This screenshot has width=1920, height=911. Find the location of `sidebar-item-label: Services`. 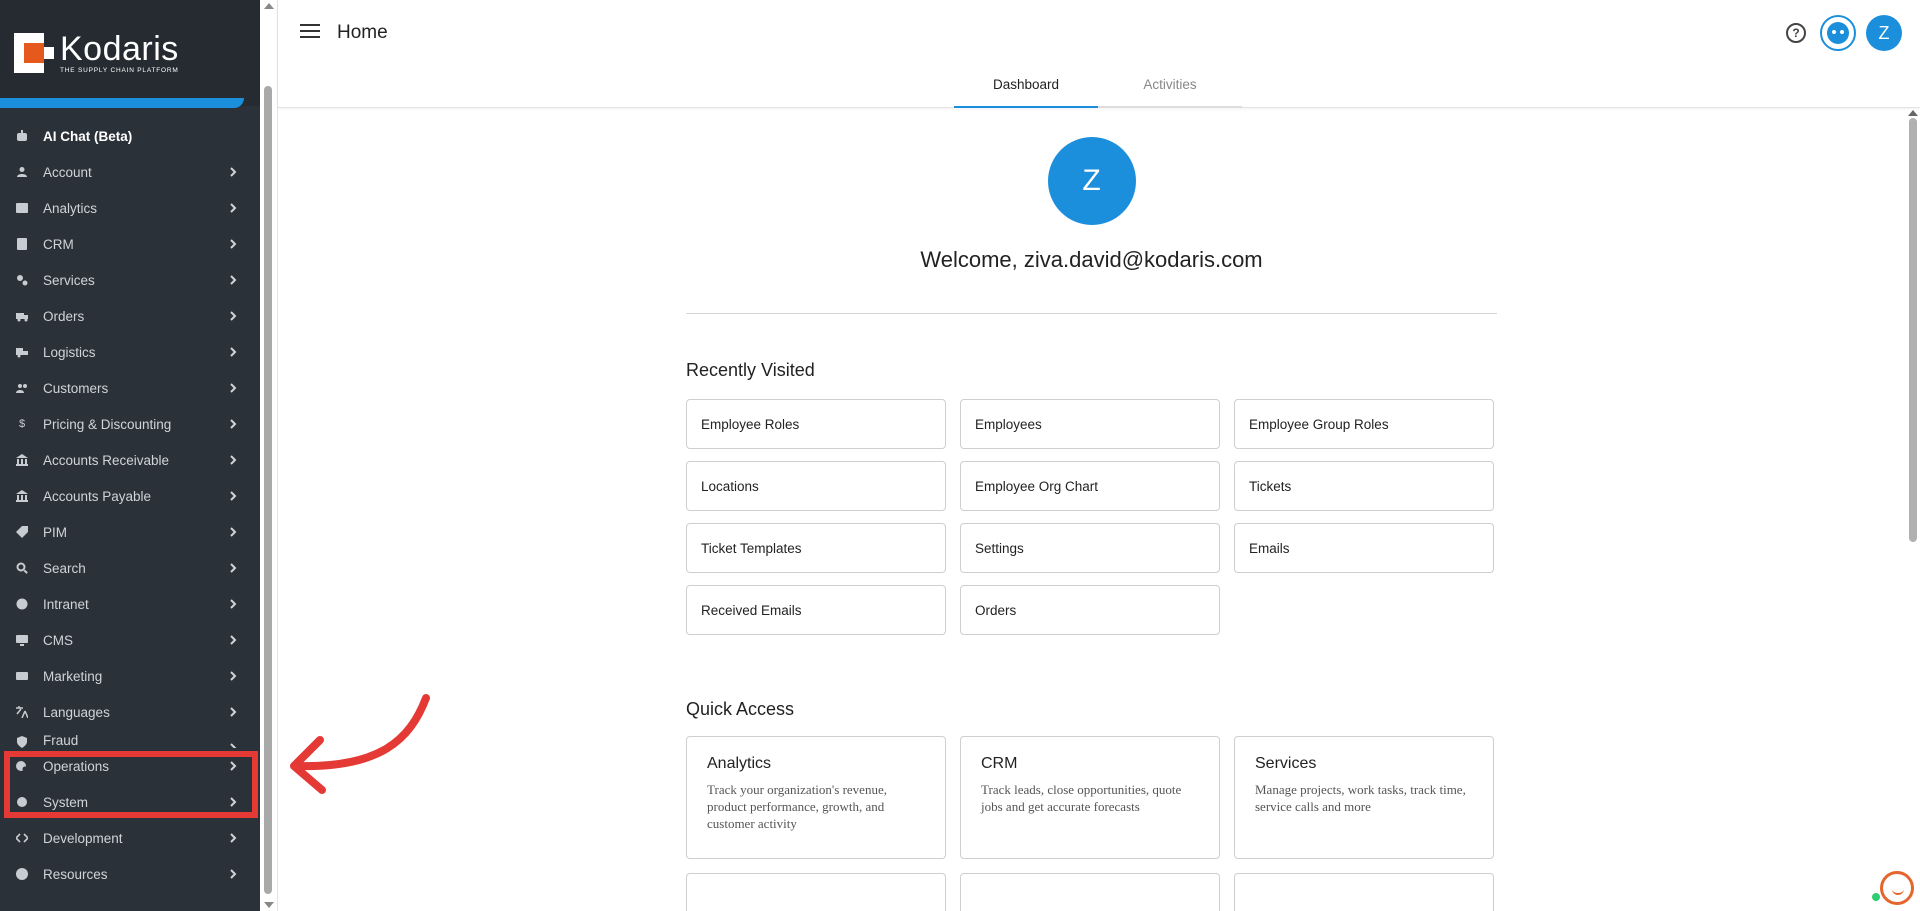

sidebar-item-label: Services is located at coordinates (69, 280).